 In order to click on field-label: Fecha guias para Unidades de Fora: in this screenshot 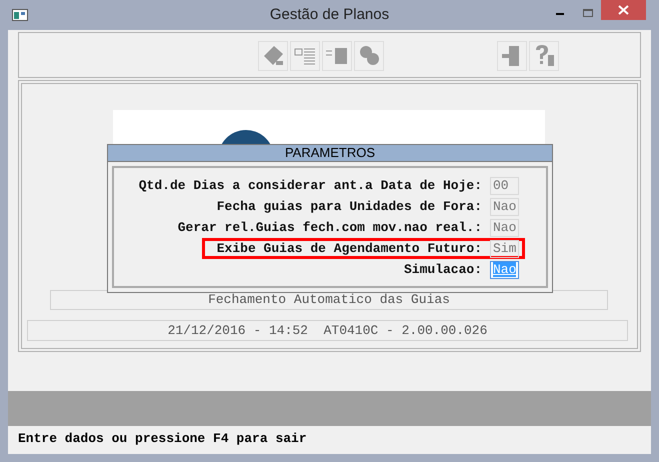, I will do `click(349, 207)`.